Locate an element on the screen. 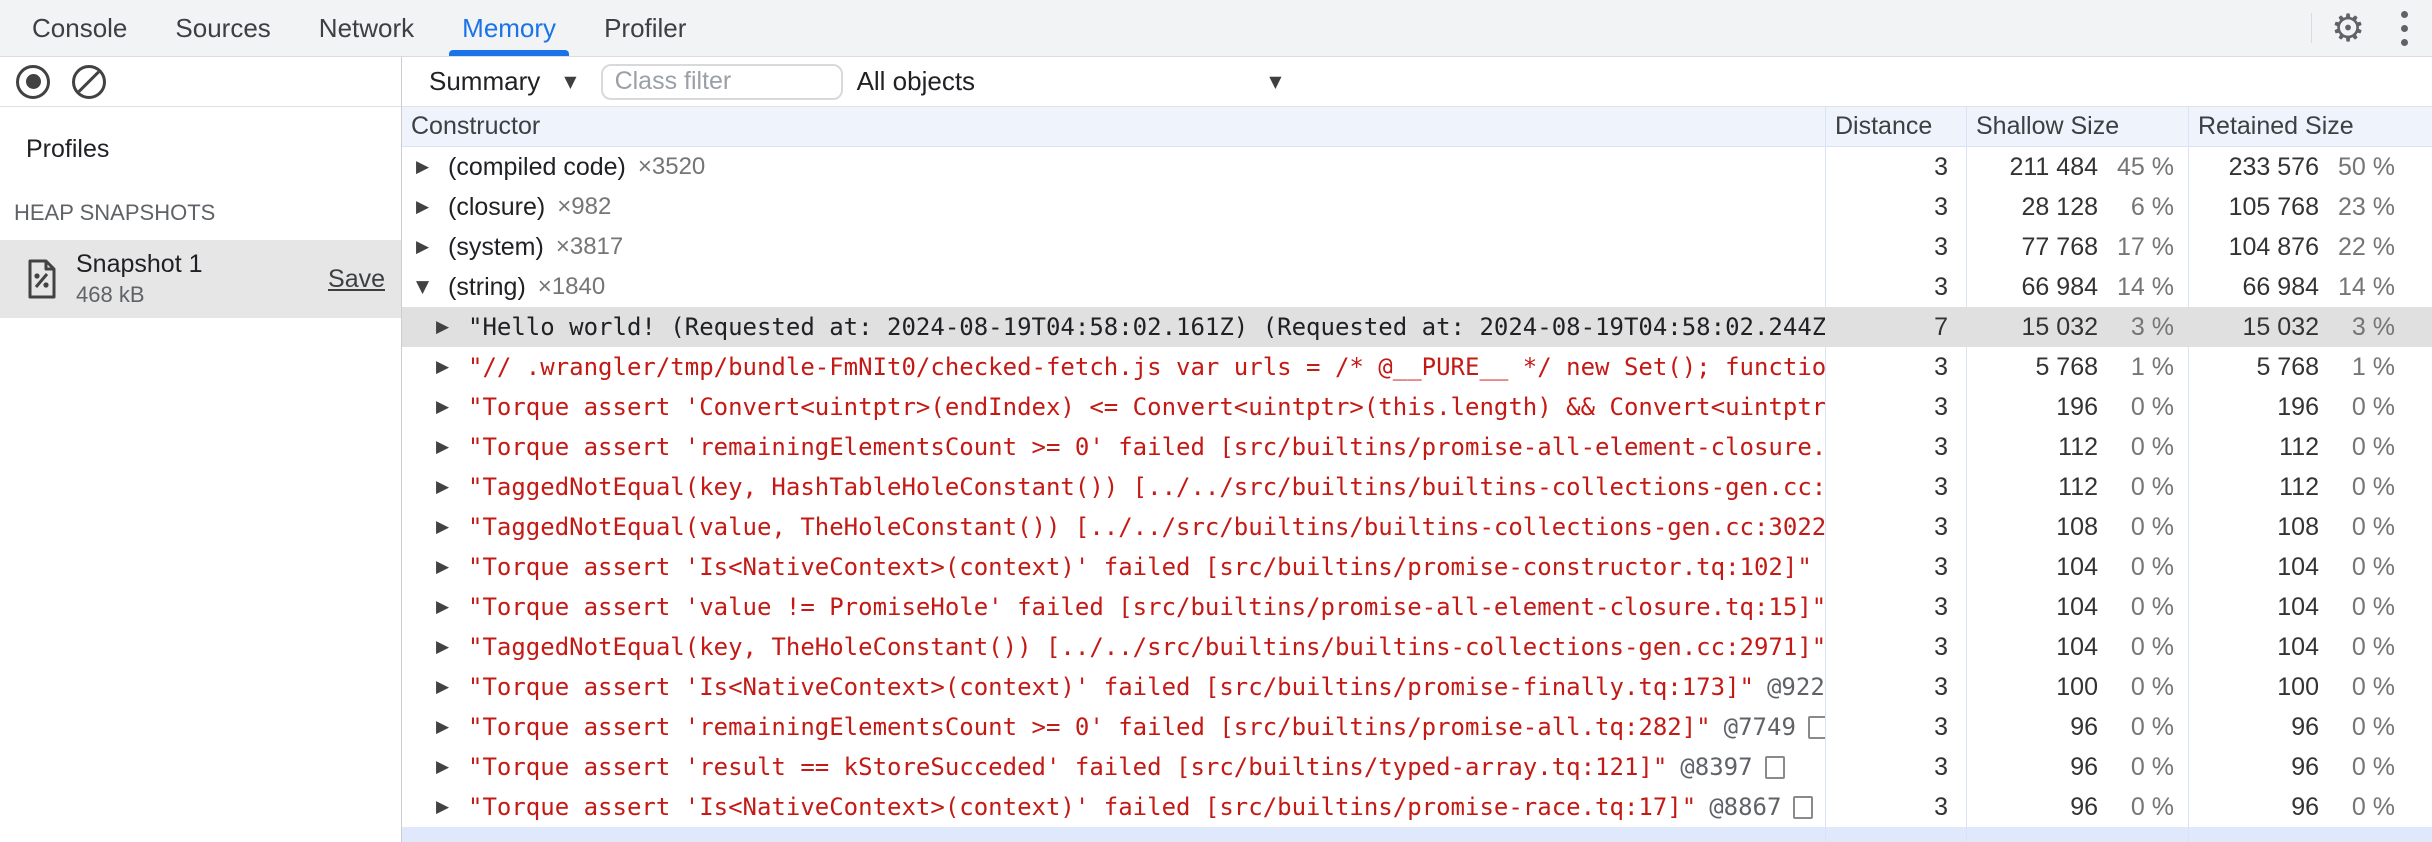 This screenshot has height=842, width=2432. snapshot-info: Snapshot 1 468 kB is located at coordinates (193, 279).